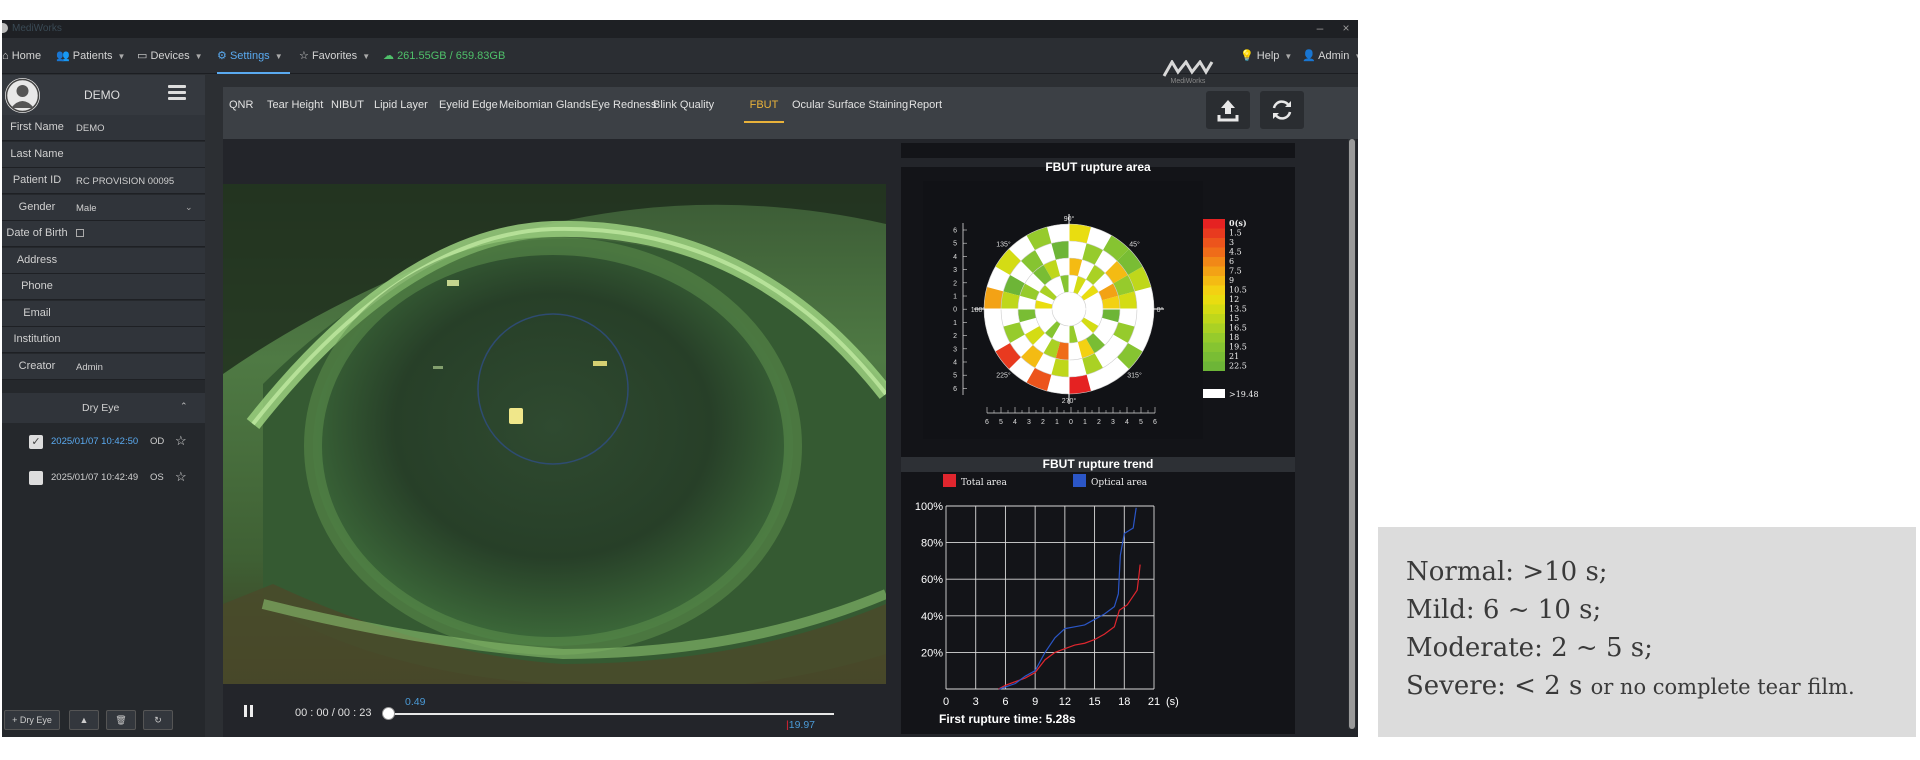  I want to click on chevron-down-icon: ⌄, so click(189, 207).